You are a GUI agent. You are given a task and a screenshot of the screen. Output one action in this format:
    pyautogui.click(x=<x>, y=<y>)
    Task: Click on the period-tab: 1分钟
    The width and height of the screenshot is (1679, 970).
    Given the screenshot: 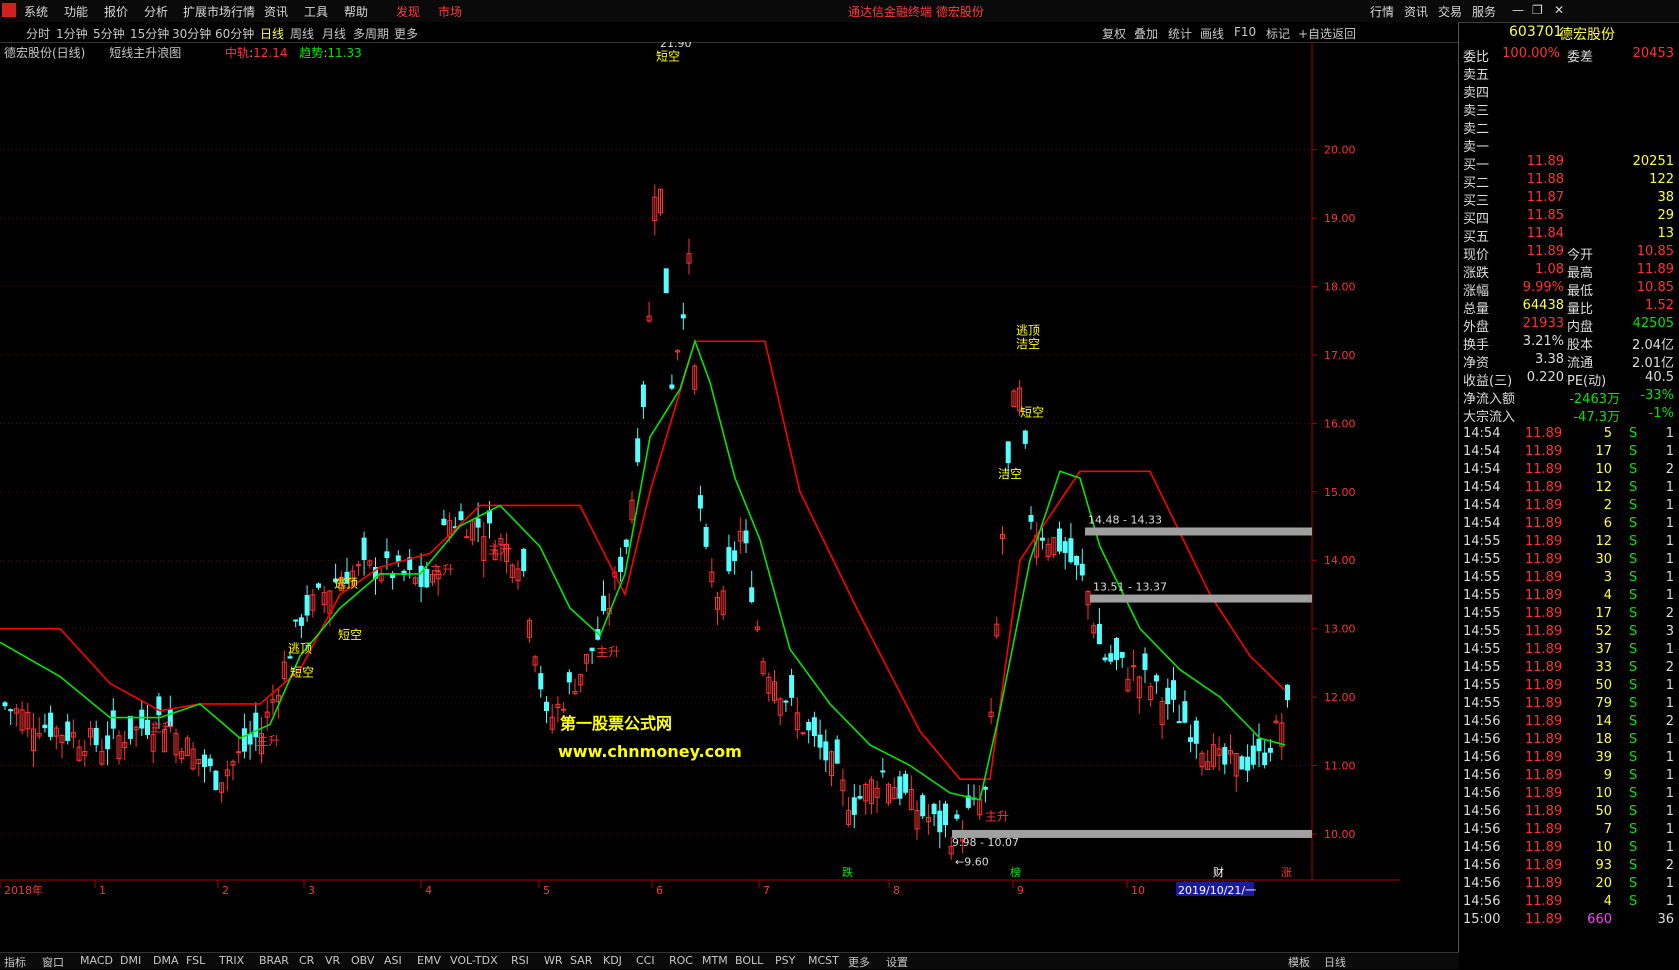 What is the action you would take?
    pyautogui.click(x=72, y=33)
    